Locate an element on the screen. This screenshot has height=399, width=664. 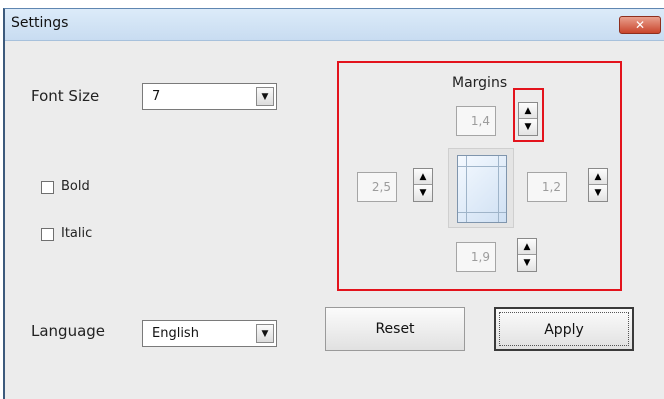
italic-checkbox is located at coordinates (47, 234).